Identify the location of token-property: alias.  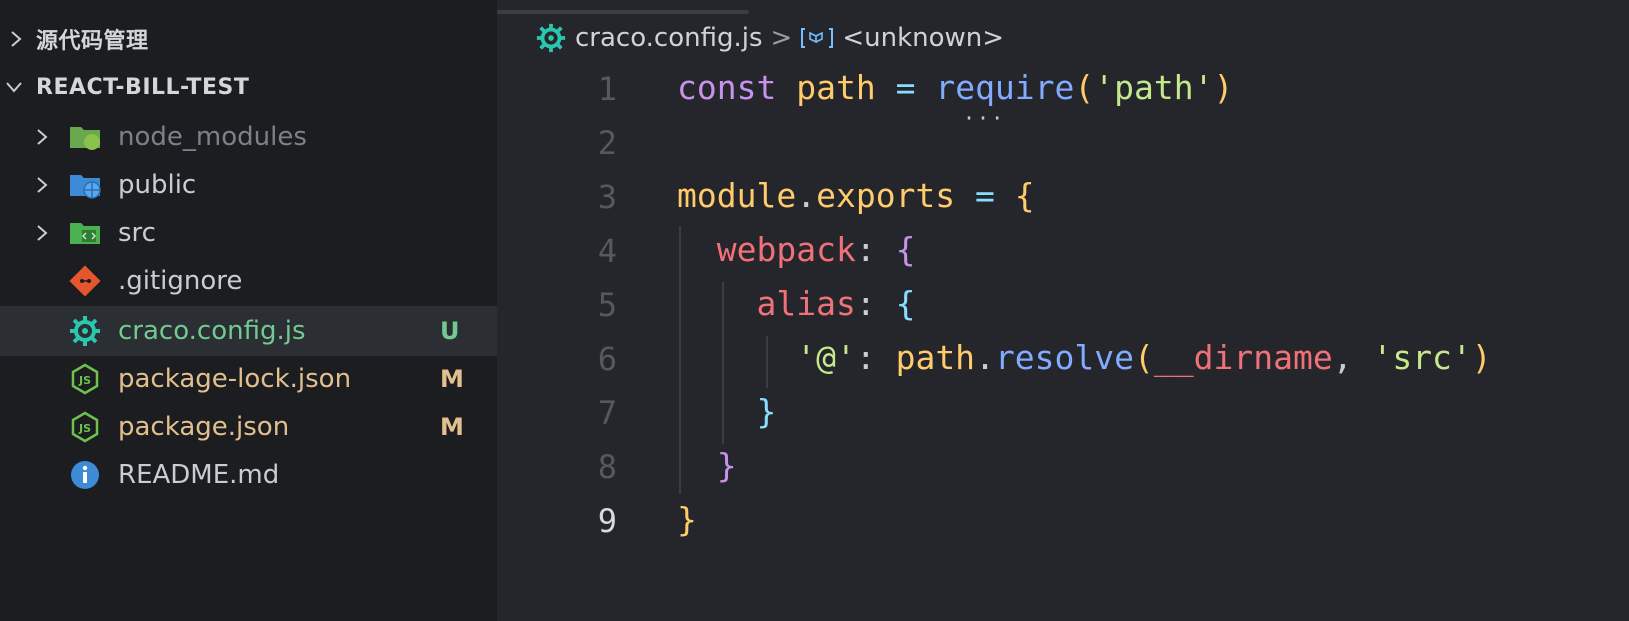
(806, 303).